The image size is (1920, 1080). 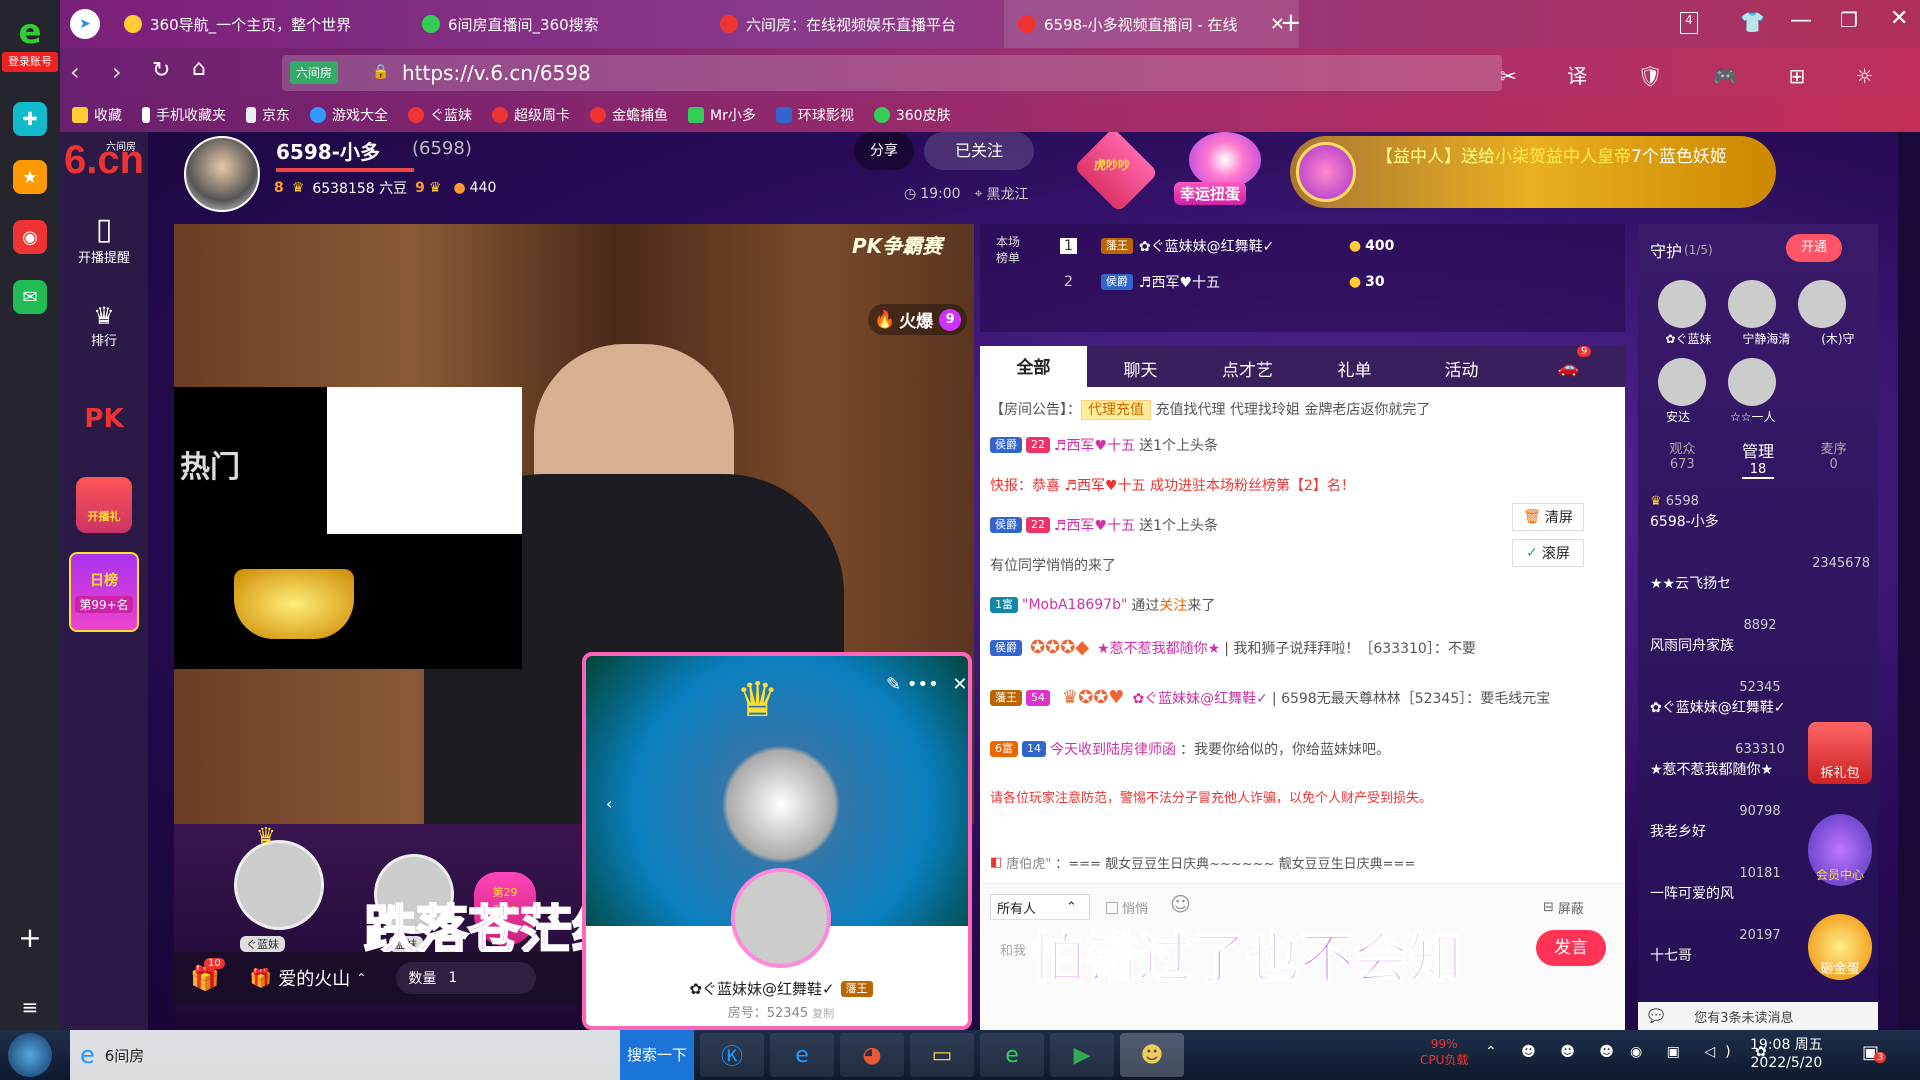 I want to click on weibo-icon: ◉, so click(x=30, y=237).